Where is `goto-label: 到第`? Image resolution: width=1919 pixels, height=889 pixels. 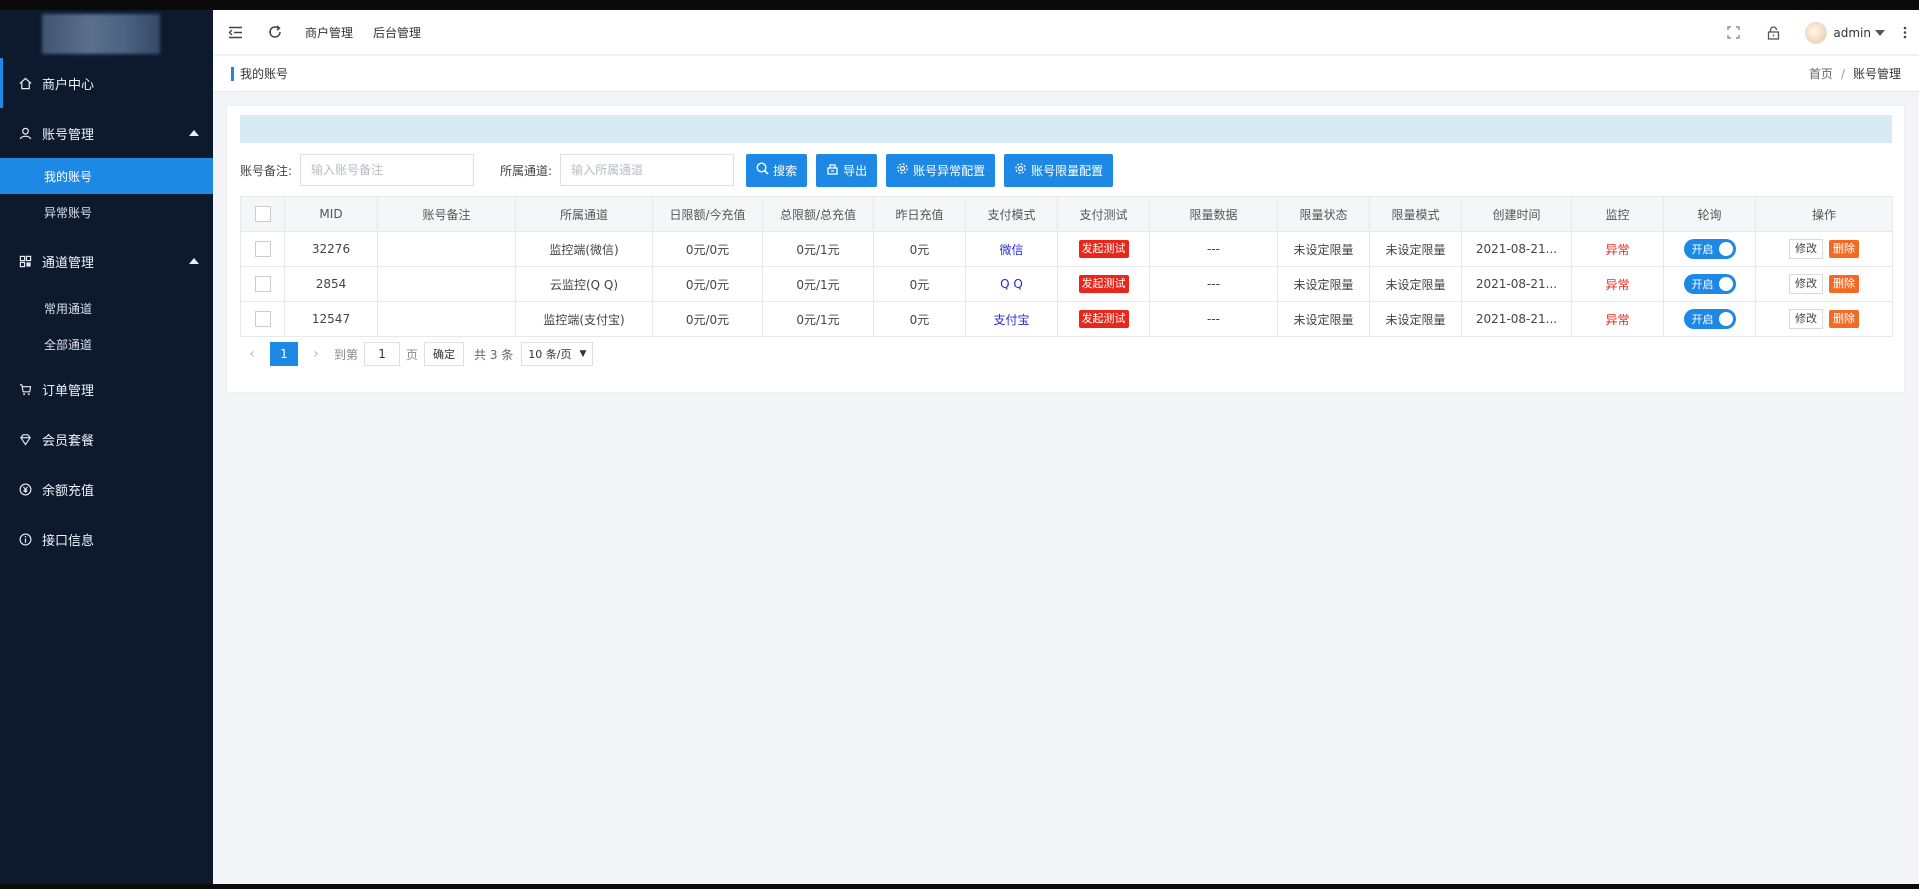
goto-label: 到第 is located at coordinates (346, 354).